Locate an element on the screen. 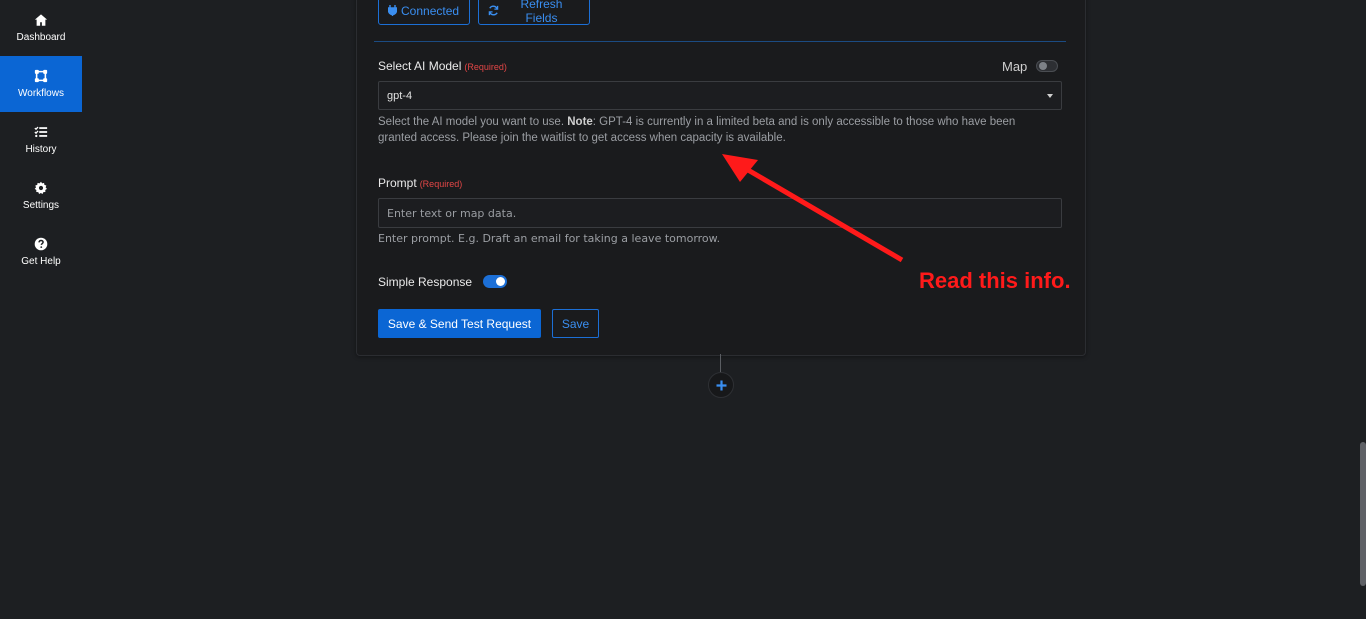 The image size is (1366, 619). page-scrollbar is located at coordinates (1363, 514).